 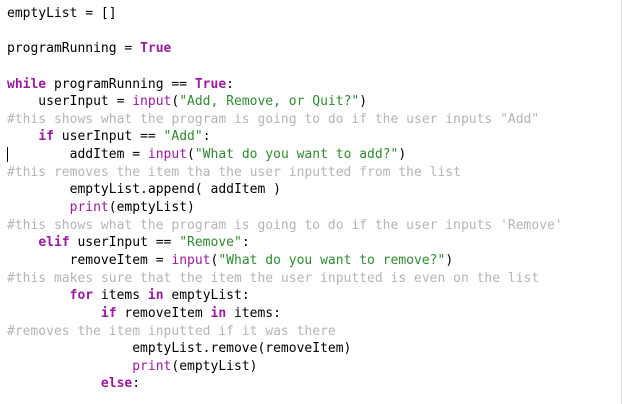 What do you see at coordinates (163, 313) in the screenshot?
I see `code-token: removeItem` at bounding box center [163, 313].